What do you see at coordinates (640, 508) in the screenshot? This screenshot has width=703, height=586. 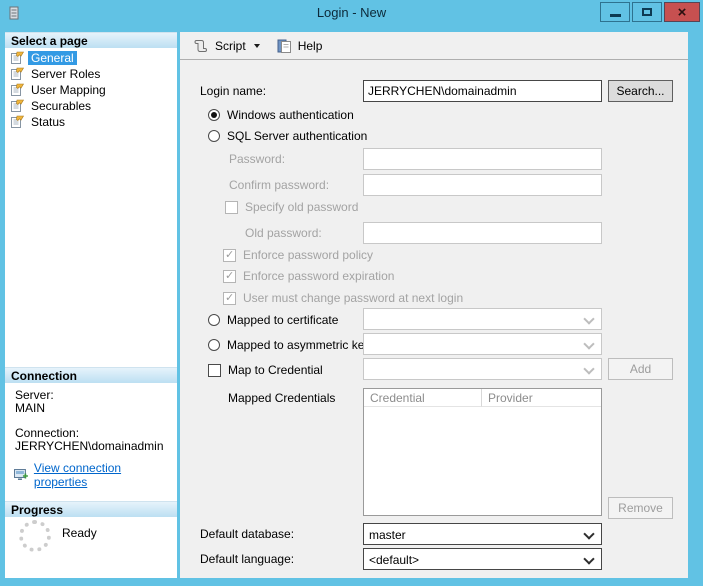 I see `remove-button: Remove` at bounding box center [640, 508].